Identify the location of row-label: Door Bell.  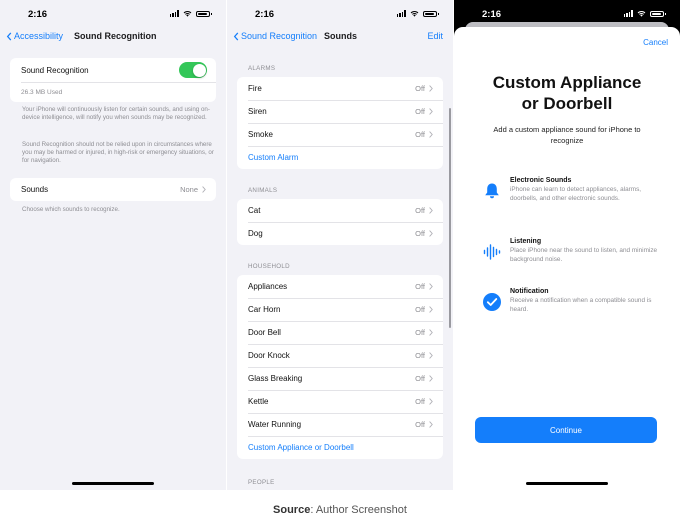
(264, 332).